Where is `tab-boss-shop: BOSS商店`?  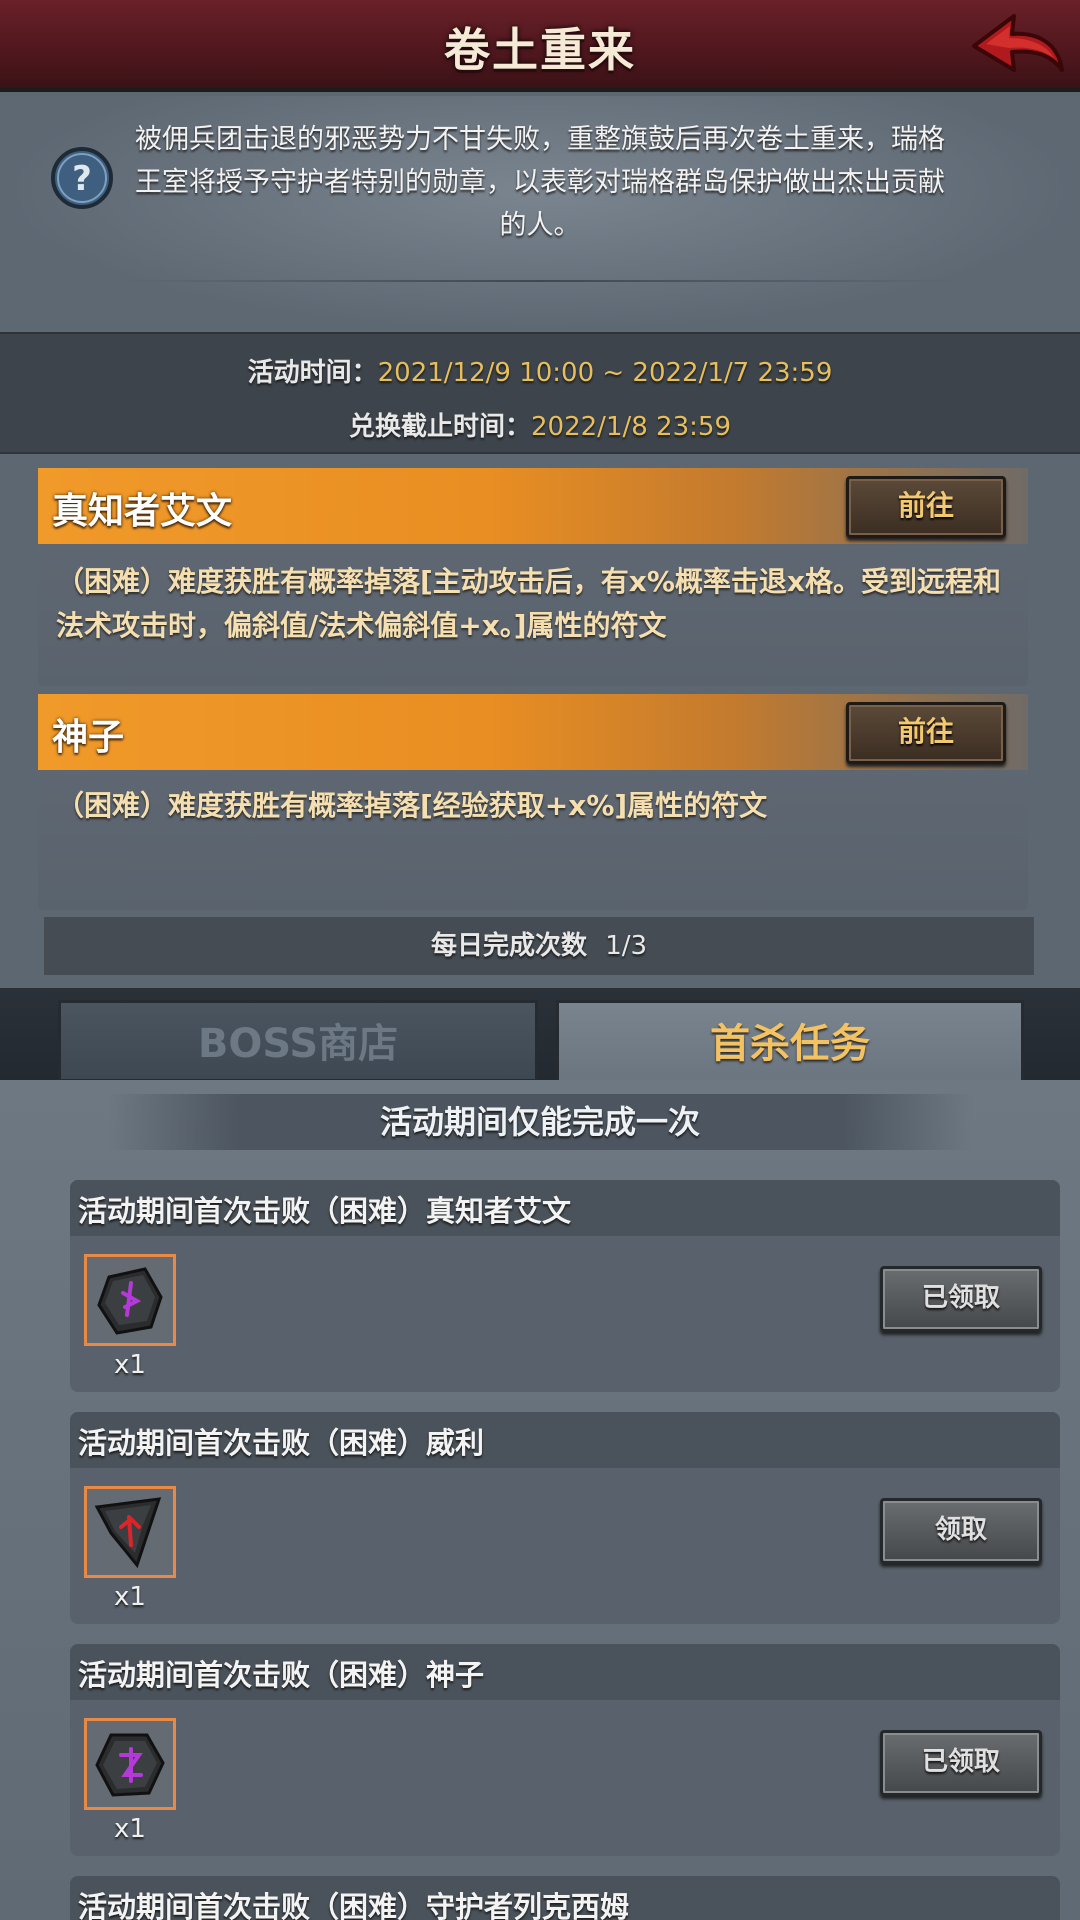 tab-boss-shop: BOSS商店 is located at coordinates (298, 1041).